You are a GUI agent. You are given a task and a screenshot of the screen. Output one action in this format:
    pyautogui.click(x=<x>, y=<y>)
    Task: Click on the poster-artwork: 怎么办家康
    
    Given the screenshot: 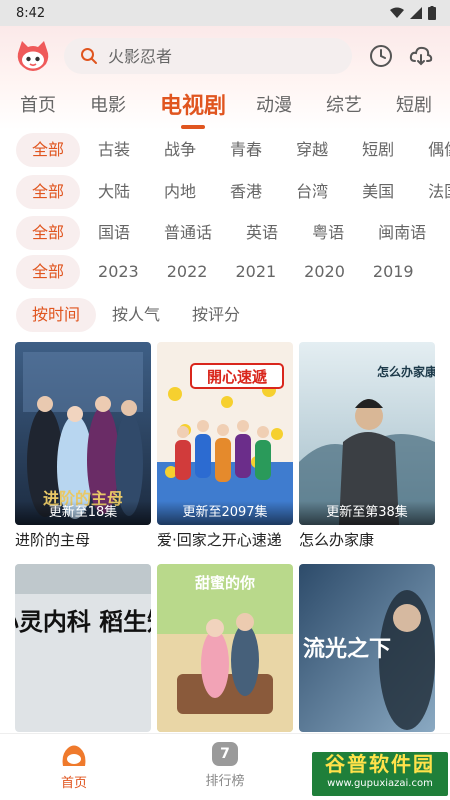 What is the action you would take?
    pyautogui.click(x=367, y=433)
    